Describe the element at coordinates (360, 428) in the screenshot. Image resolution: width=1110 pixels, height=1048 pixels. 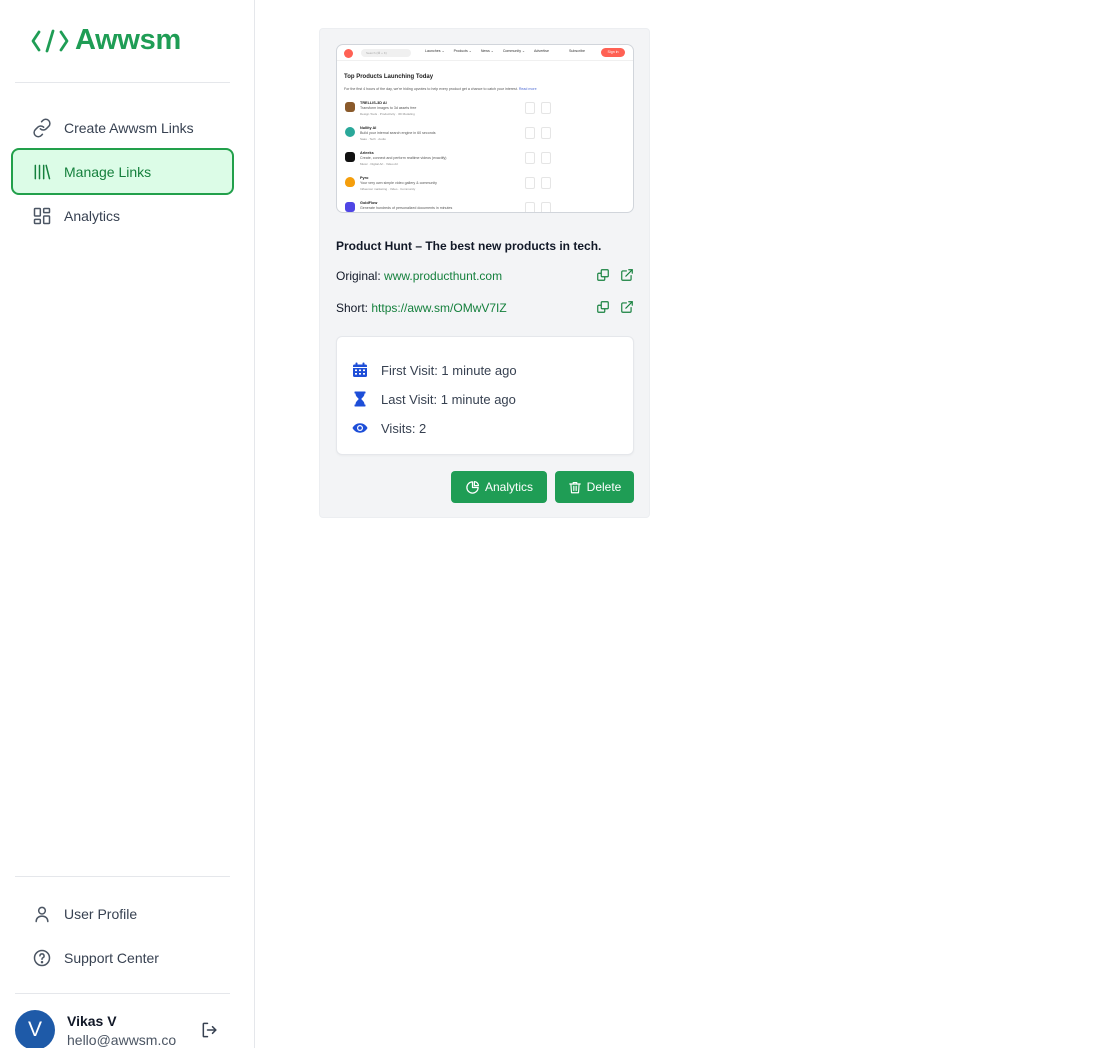
I see `eye-icon` at that location.